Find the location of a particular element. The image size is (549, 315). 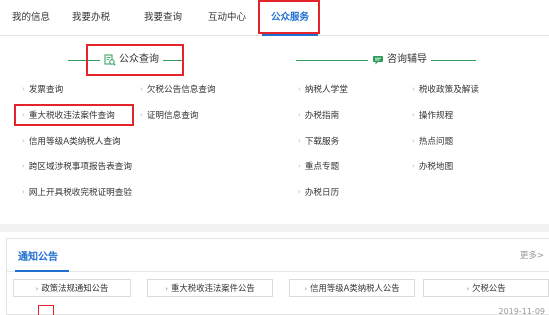

tab-interaction: 互动中心 is located at coordinates (227, 18).